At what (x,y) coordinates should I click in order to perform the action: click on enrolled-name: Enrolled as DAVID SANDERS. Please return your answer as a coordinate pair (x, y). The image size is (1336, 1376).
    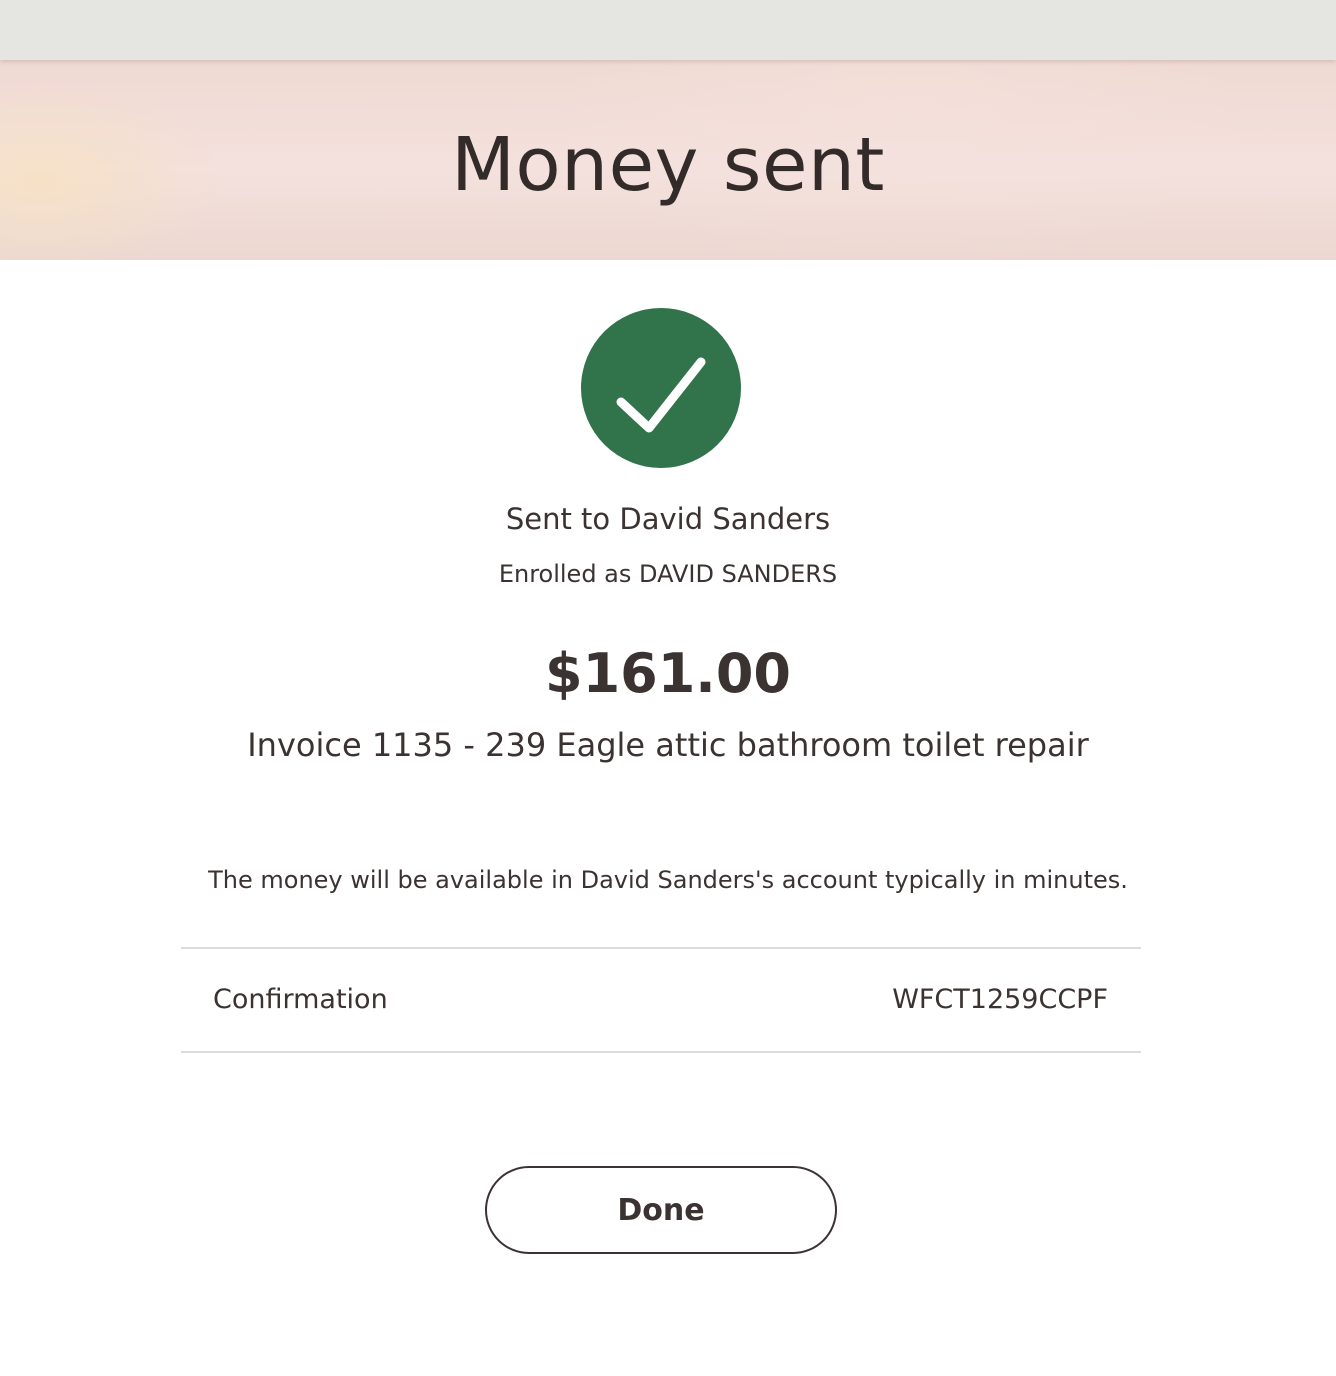
    Looking at the image, I should click on (668, 574).